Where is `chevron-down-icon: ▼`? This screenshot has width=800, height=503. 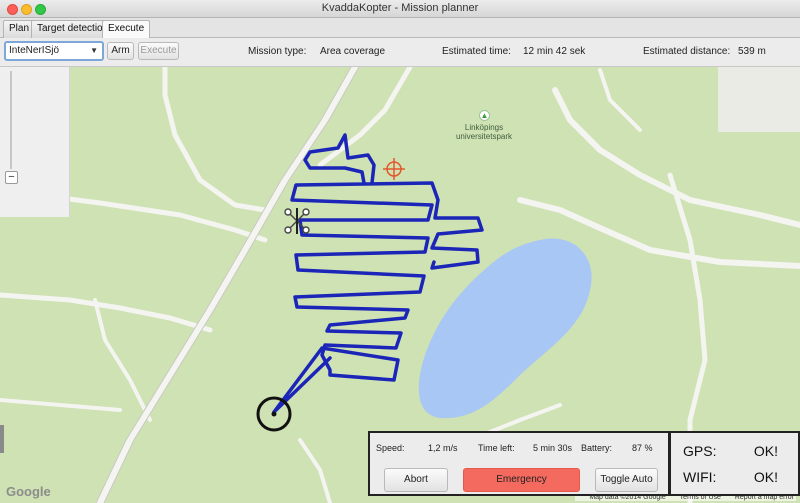 chevron-down-icon: ▼ is located at coordinates (94, 50).